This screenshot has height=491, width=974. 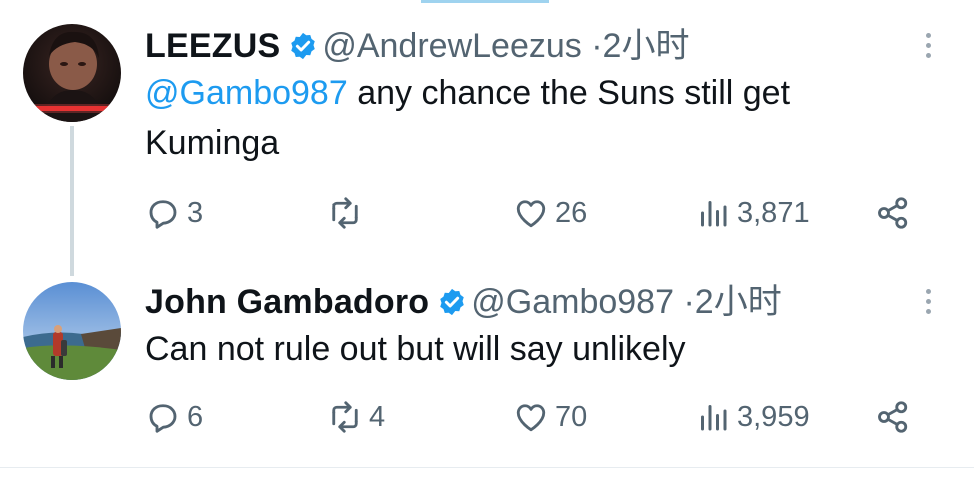 I want to click on views-button: 3,959, so click(x=752, y=417).